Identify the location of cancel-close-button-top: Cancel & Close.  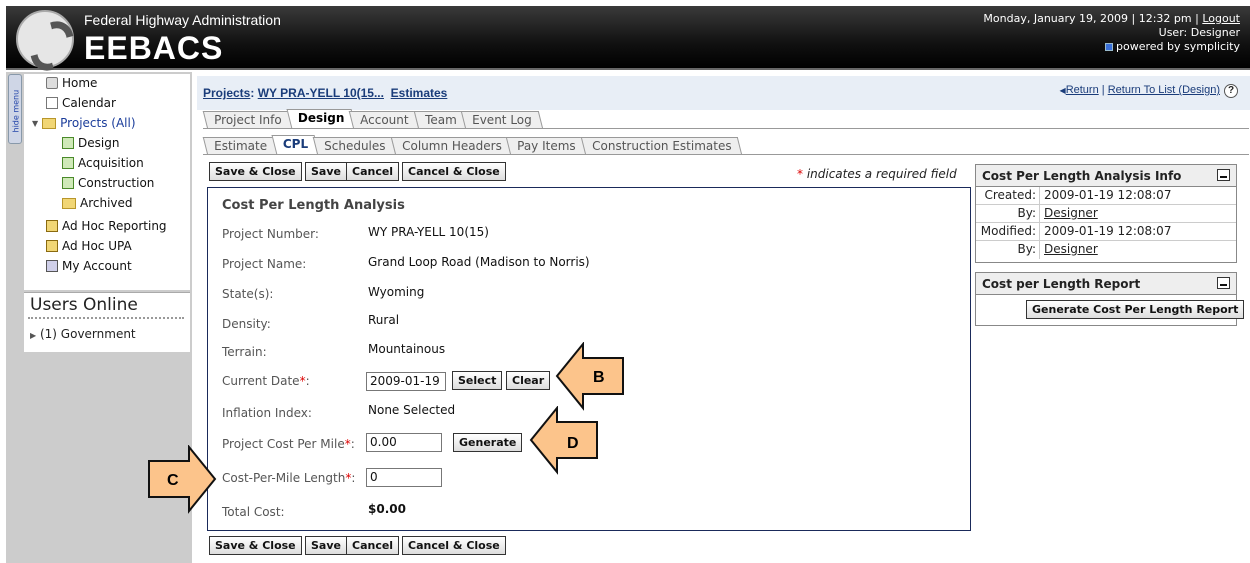
(454, 171).